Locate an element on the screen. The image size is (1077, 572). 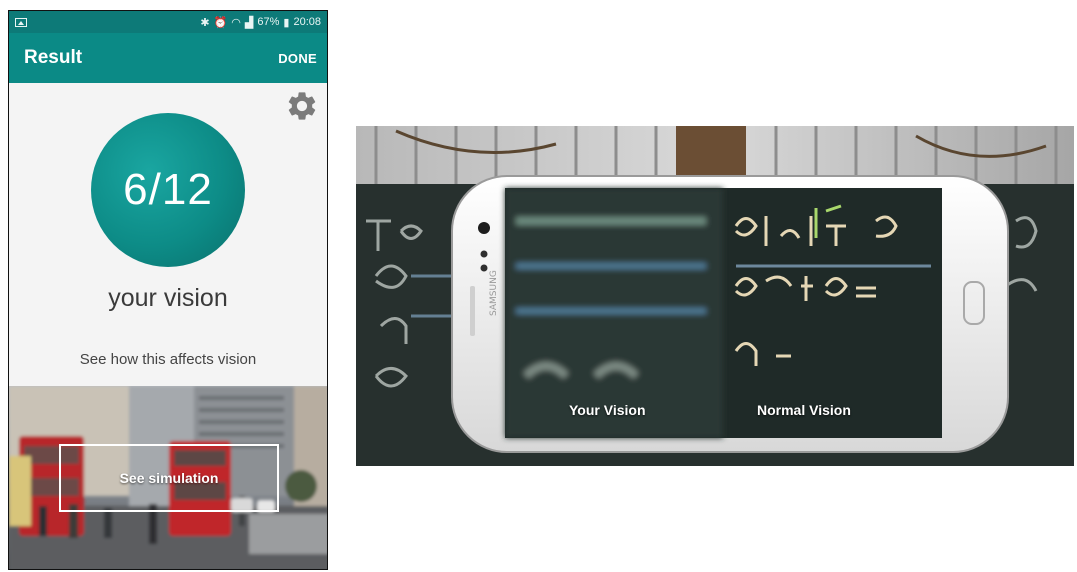
clock: 20:08 is located at coordinates (307, 22).